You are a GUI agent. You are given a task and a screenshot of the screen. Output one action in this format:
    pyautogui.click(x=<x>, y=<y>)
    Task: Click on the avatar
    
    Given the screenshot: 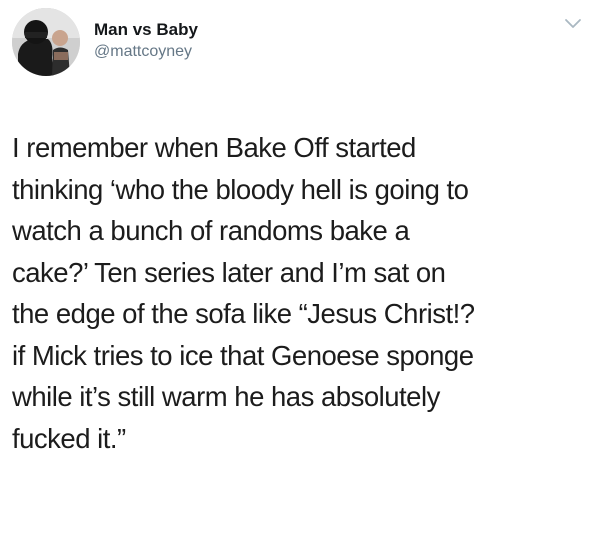 What is the action you would take?
    pyautogui.click(x=46, y=42)
    